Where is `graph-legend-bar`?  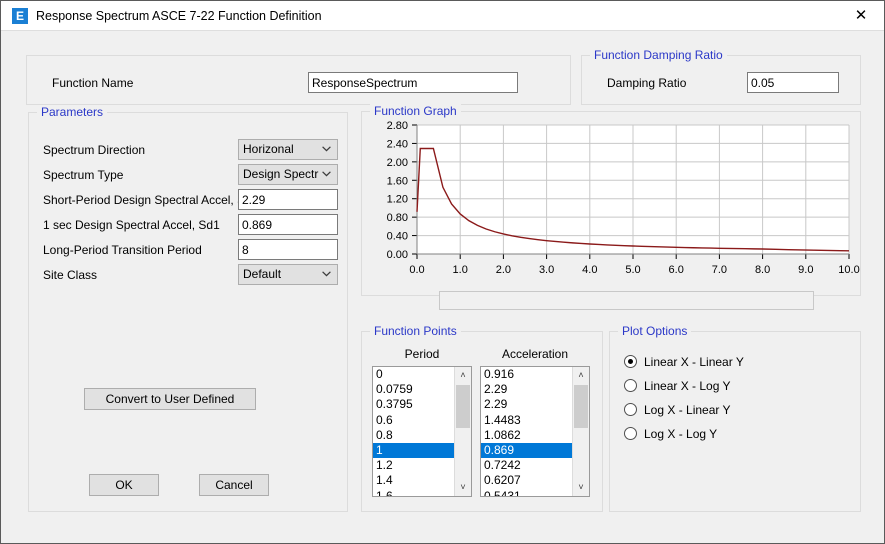 graph-legend-bar is located at coordinates (626, 300).